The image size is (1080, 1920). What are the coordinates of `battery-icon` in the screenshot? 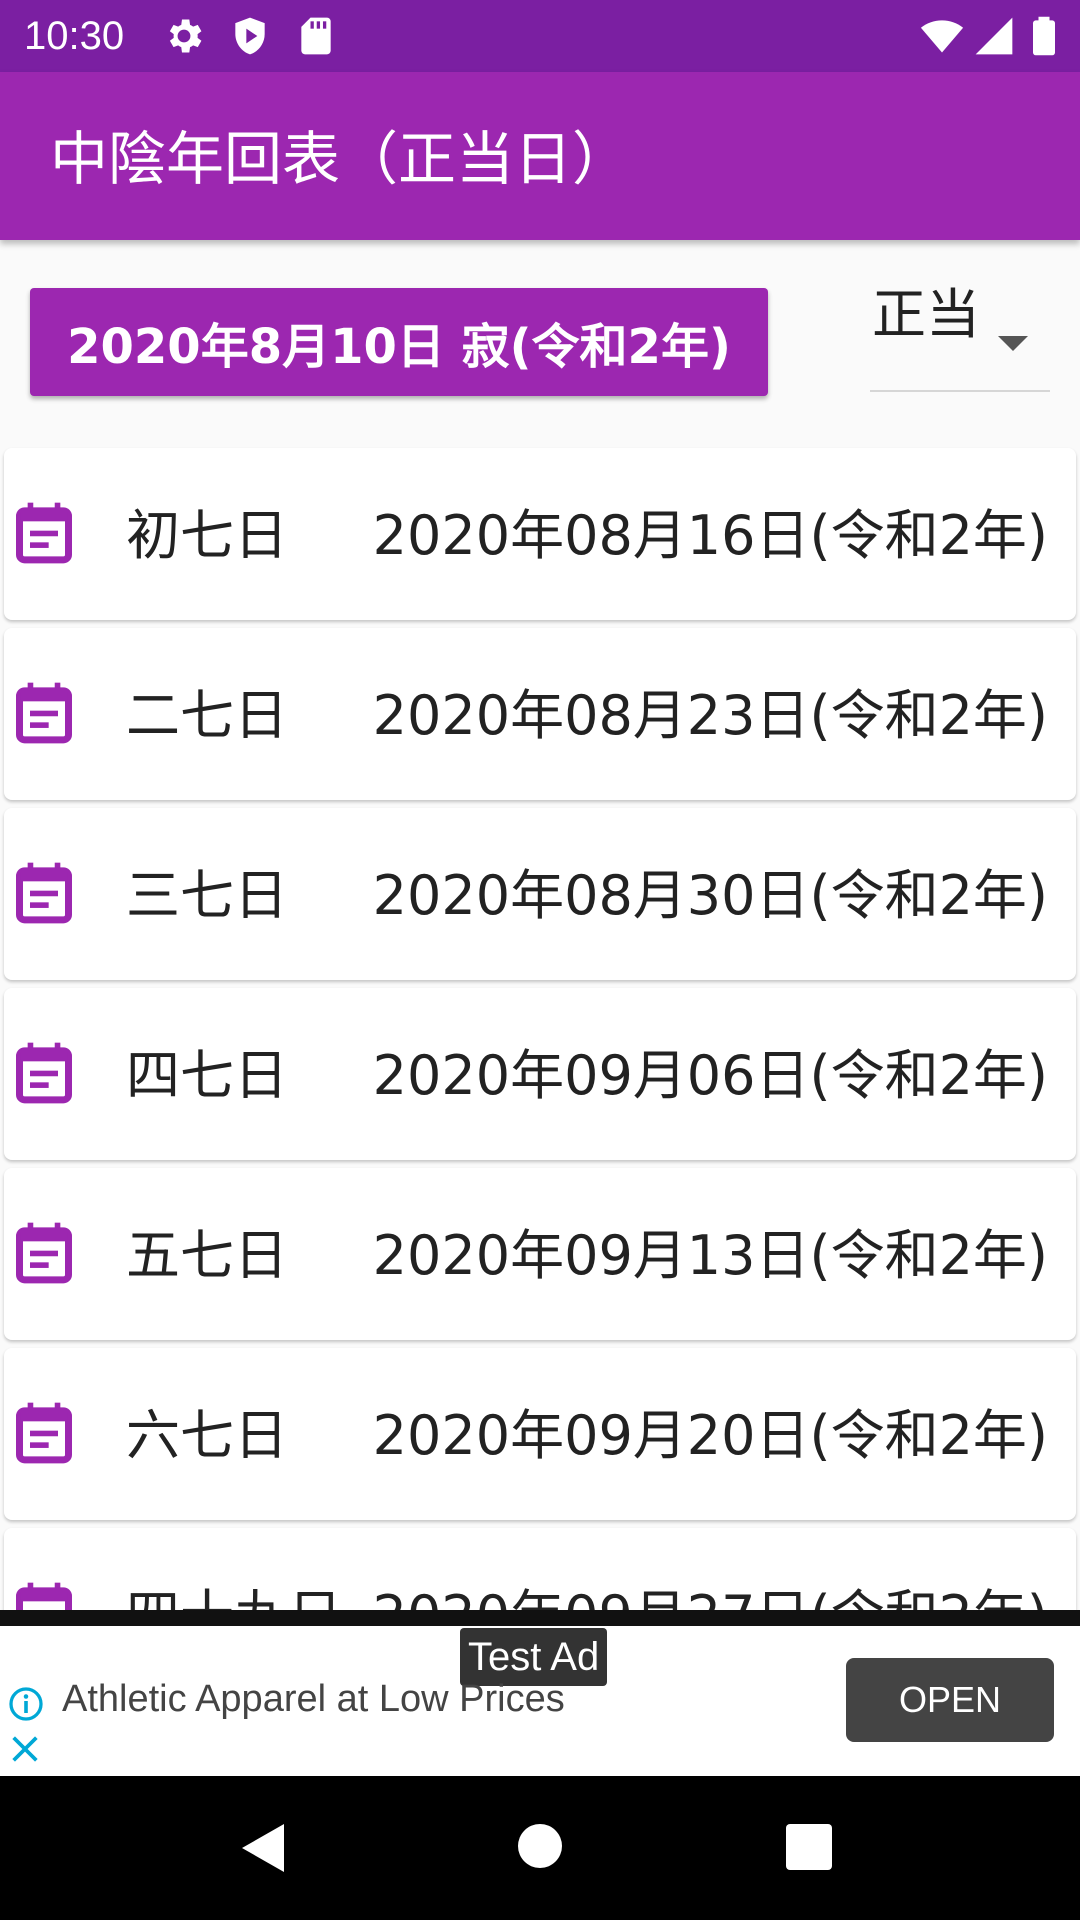 It's located at (1044, 36).